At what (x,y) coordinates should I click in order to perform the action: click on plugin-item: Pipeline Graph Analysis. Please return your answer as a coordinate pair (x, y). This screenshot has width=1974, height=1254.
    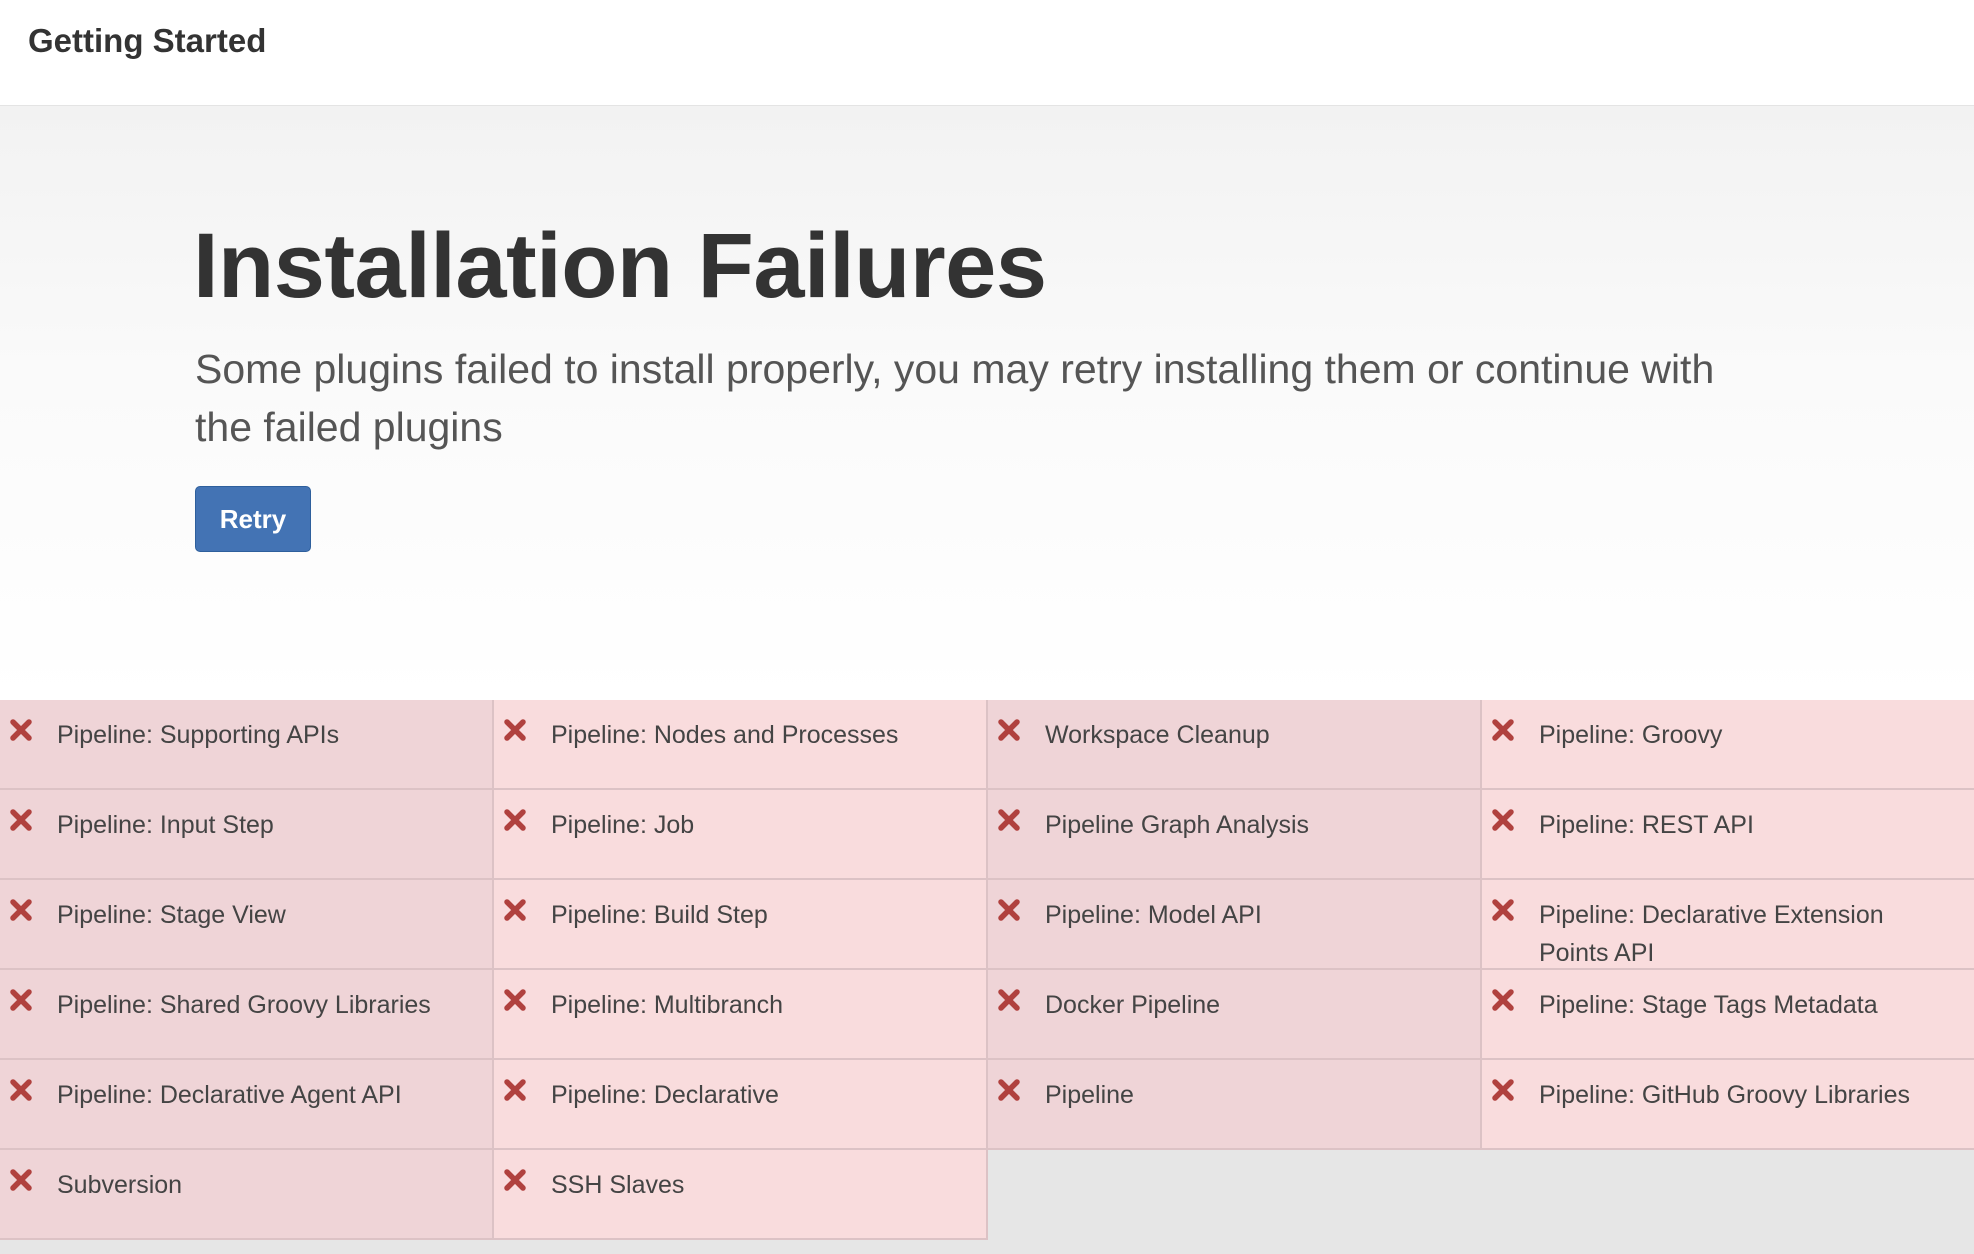
    Looking at the image, I should click on (1235, 835).